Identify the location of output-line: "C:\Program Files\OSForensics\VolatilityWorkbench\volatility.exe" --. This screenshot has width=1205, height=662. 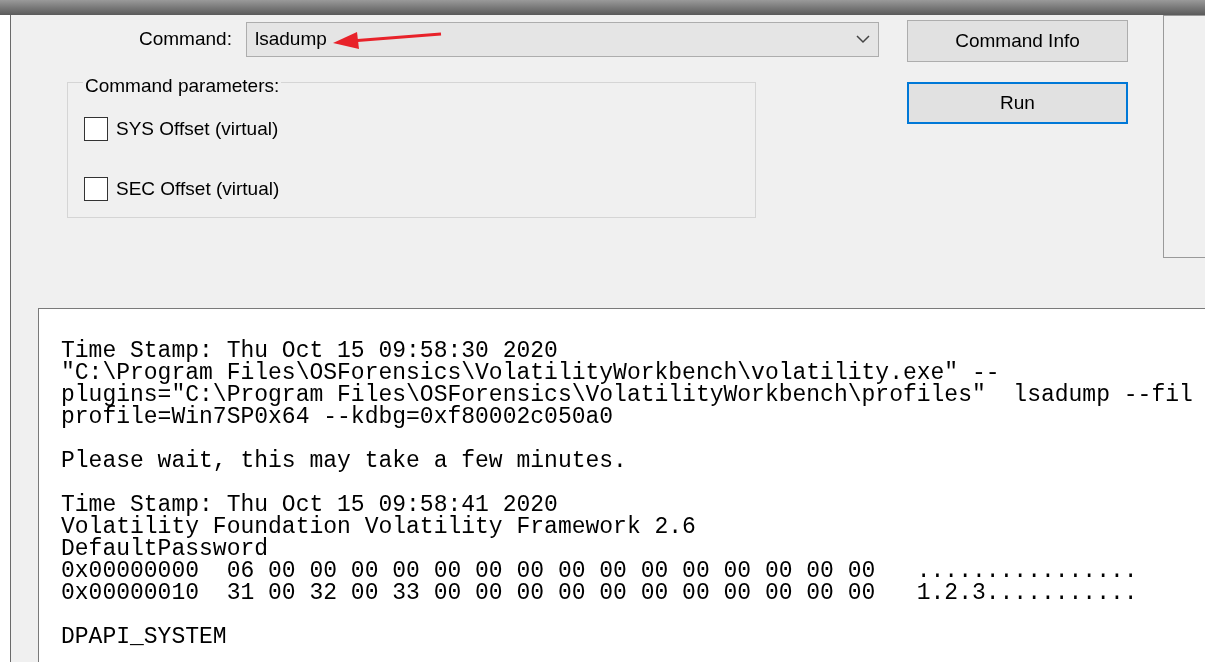
(531, 373).